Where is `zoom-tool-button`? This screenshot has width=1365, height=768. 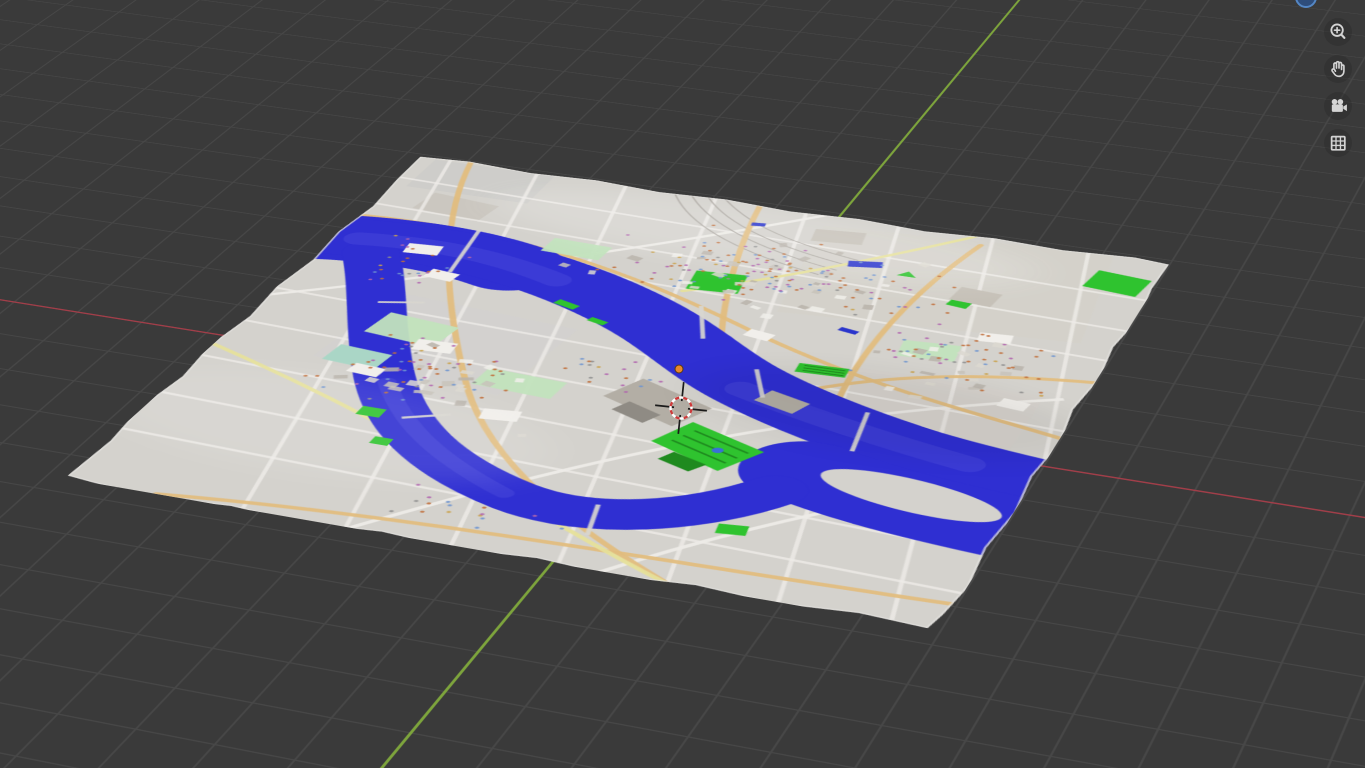 zoom-tool-button is located at coordinates (1338, 32).